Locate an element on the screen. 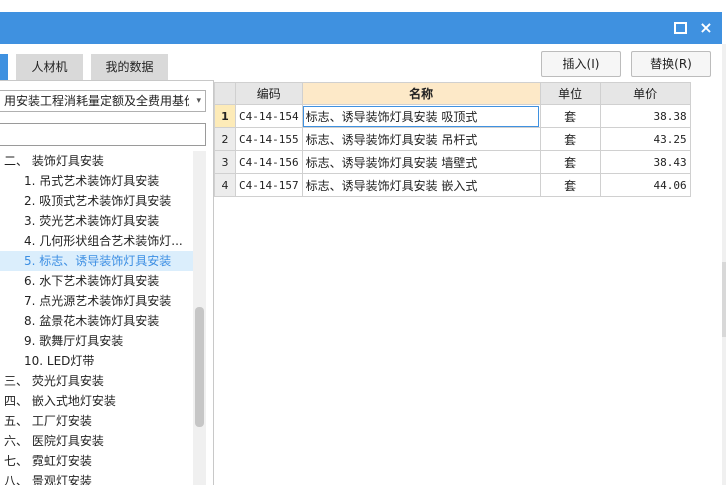 The width and height of the screenshot is (726, 485). tree-item: 1. 吊式艺术装饰灯具安装 is located at coordinates (96, 181).